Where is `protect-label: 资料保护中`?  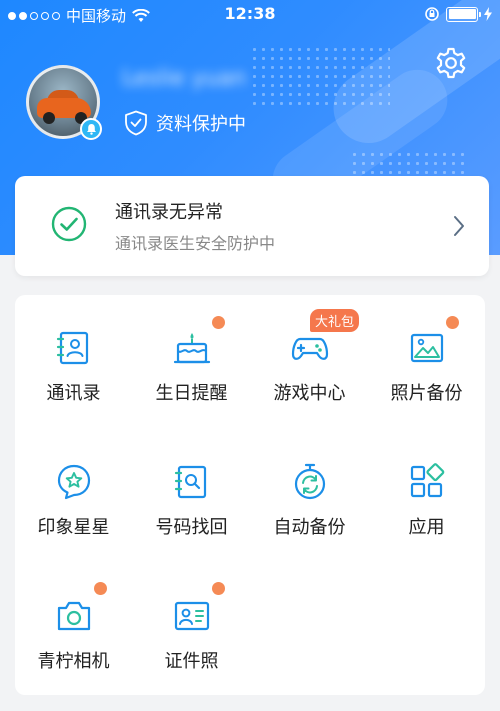 protect-label: 资料保护中 is located at coordinates (201, 124).